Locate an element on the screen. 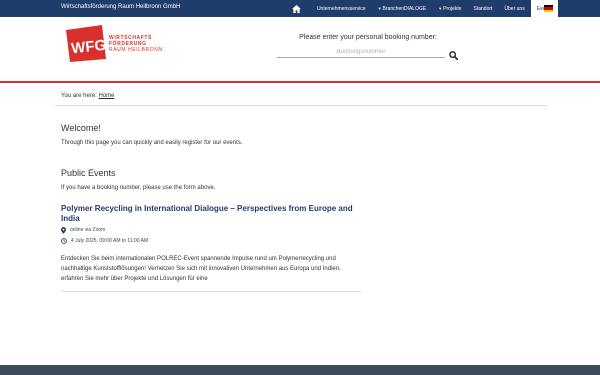 This screenshot has height=375, width=600. nav-item-standort: Standort is located at coordinates (483, 8).